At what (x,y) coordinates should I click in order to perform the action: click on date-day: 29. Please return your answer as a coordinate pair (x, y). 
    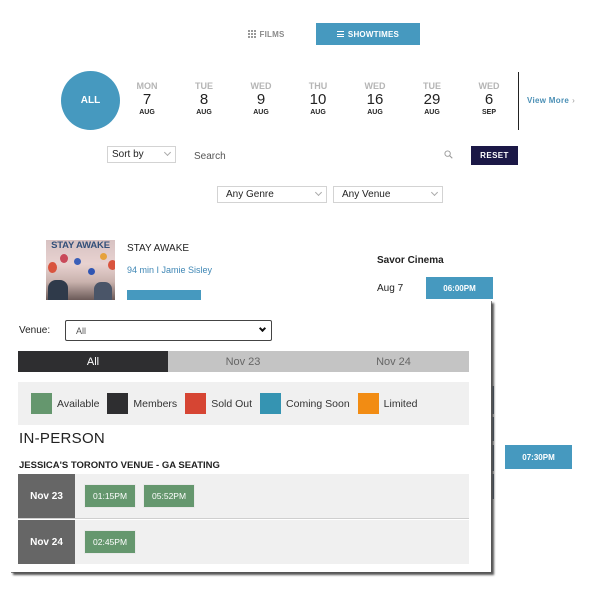
    Looking at the image, I should click on (432, 99).